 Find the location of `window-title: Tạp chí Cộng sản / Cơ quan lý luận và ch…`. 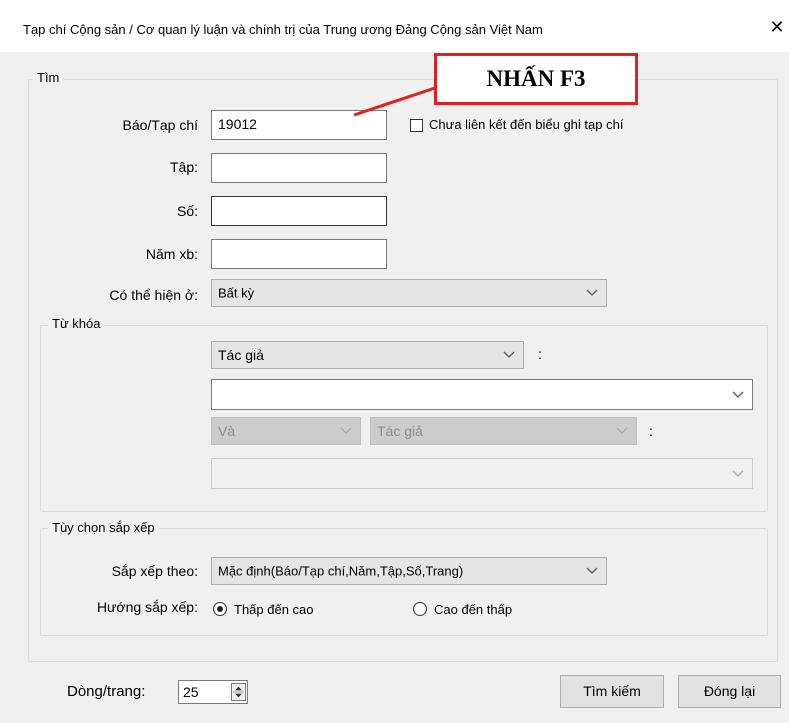

window-title: Tạp chí Cộng sản / Cơ quan lý luận và ch… is located at coordinates (283, 29).